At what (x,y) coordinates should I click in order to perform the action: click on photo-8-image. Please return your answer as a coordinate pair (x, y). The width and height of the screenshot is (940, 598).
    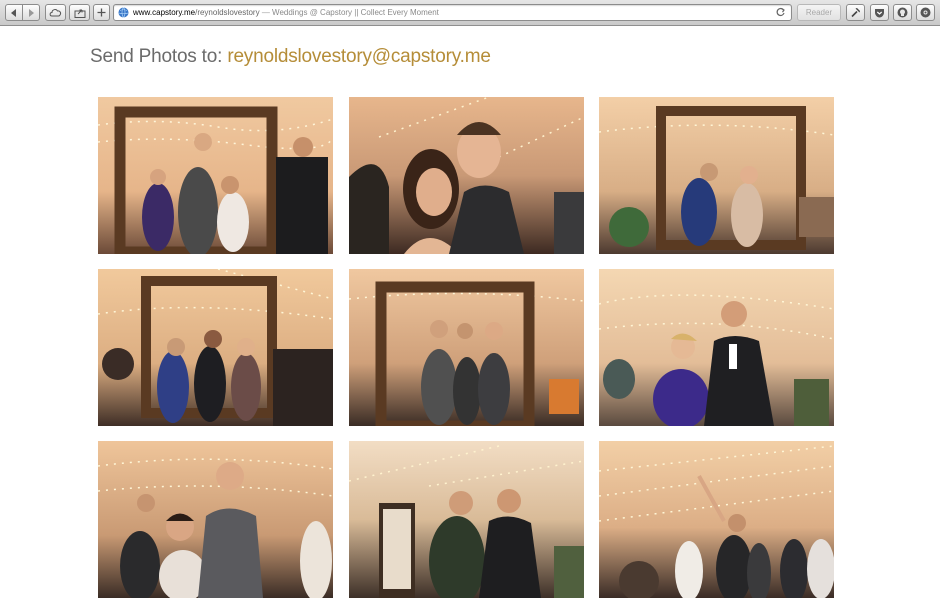
    Looking at the image, I should click on (466, 519).